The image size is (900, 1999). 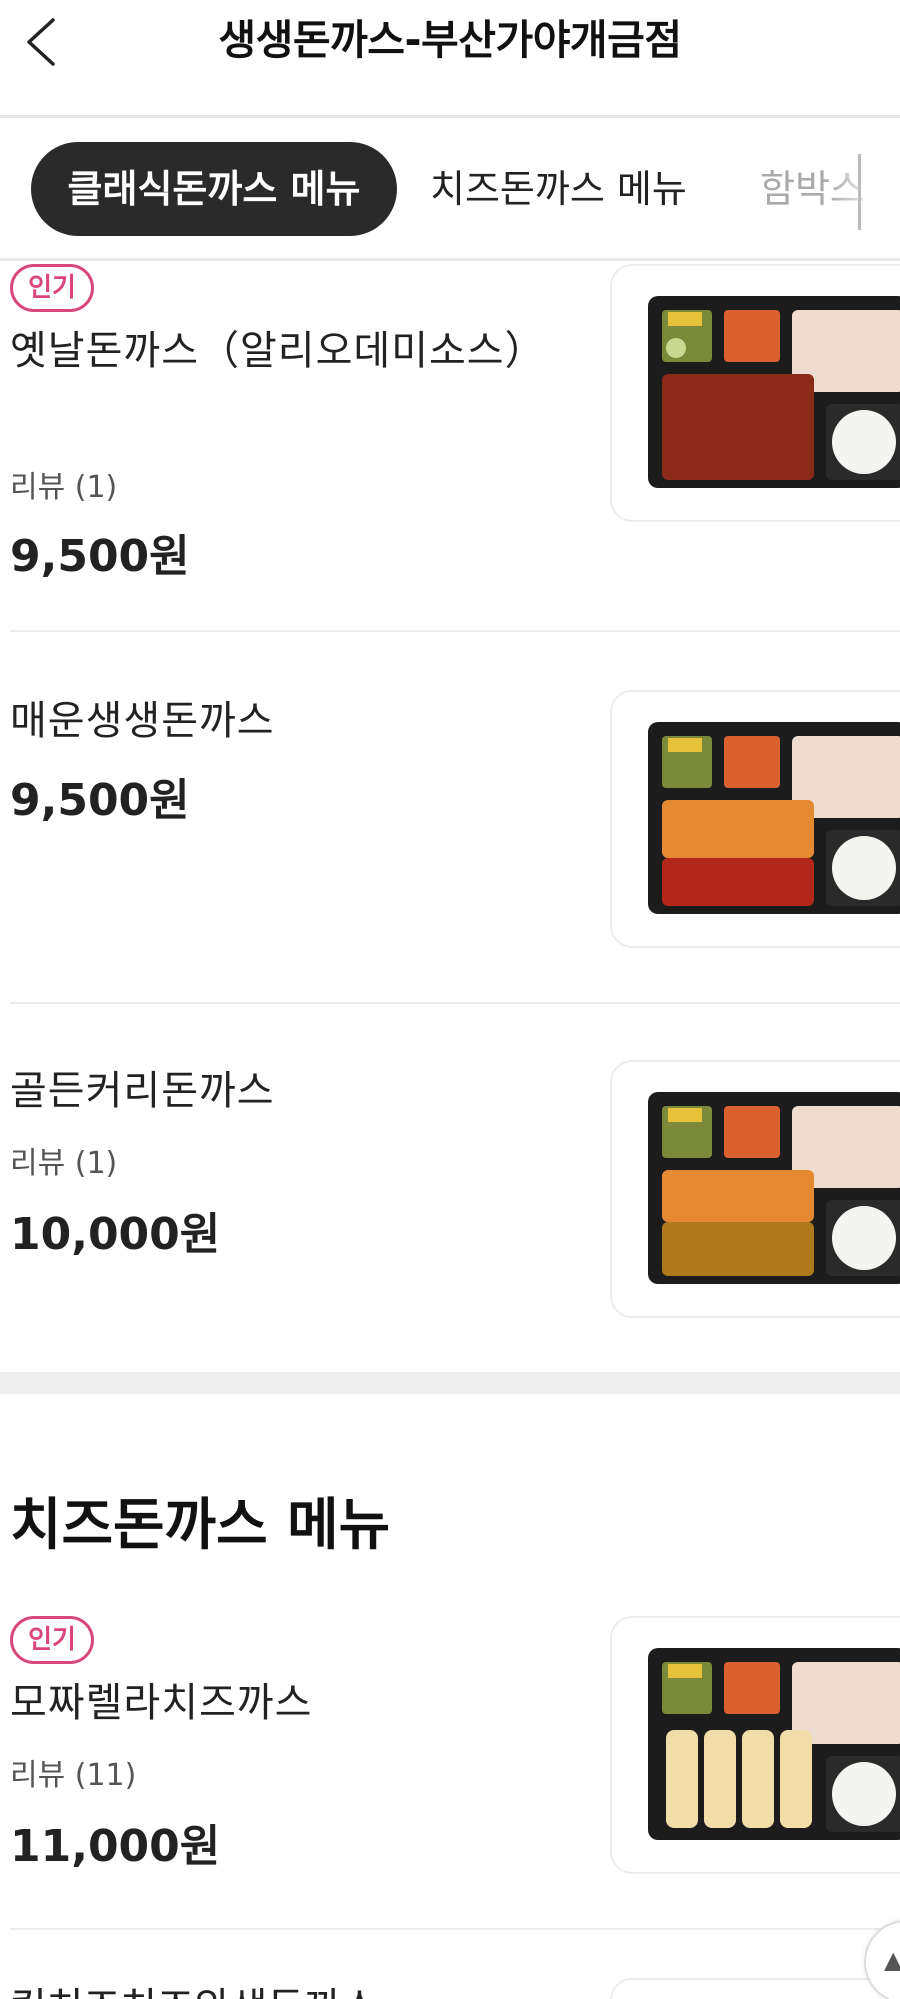 I want to click on item-name: 매운생생돈까스, so click(x=142, y=721).